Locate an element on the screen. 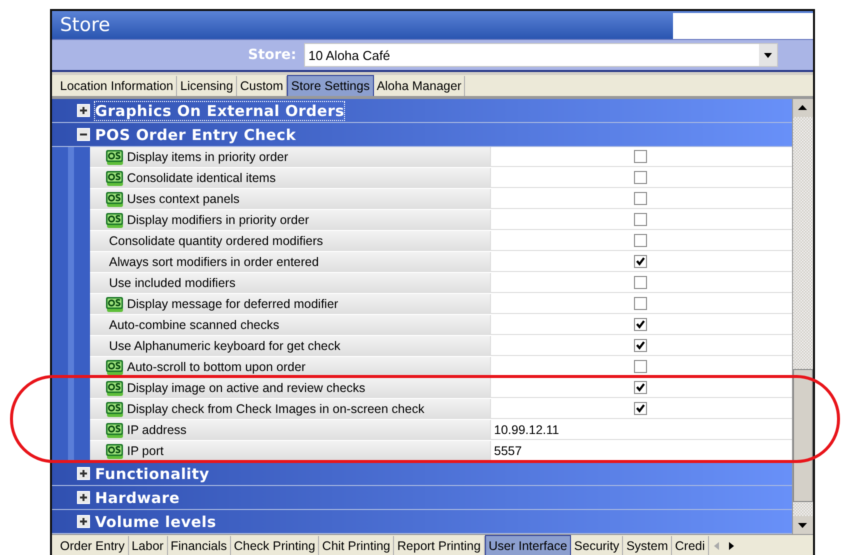 The height and width of the screenshot is (555, 841). tab: Licensing is located at coordinates (207, 86).